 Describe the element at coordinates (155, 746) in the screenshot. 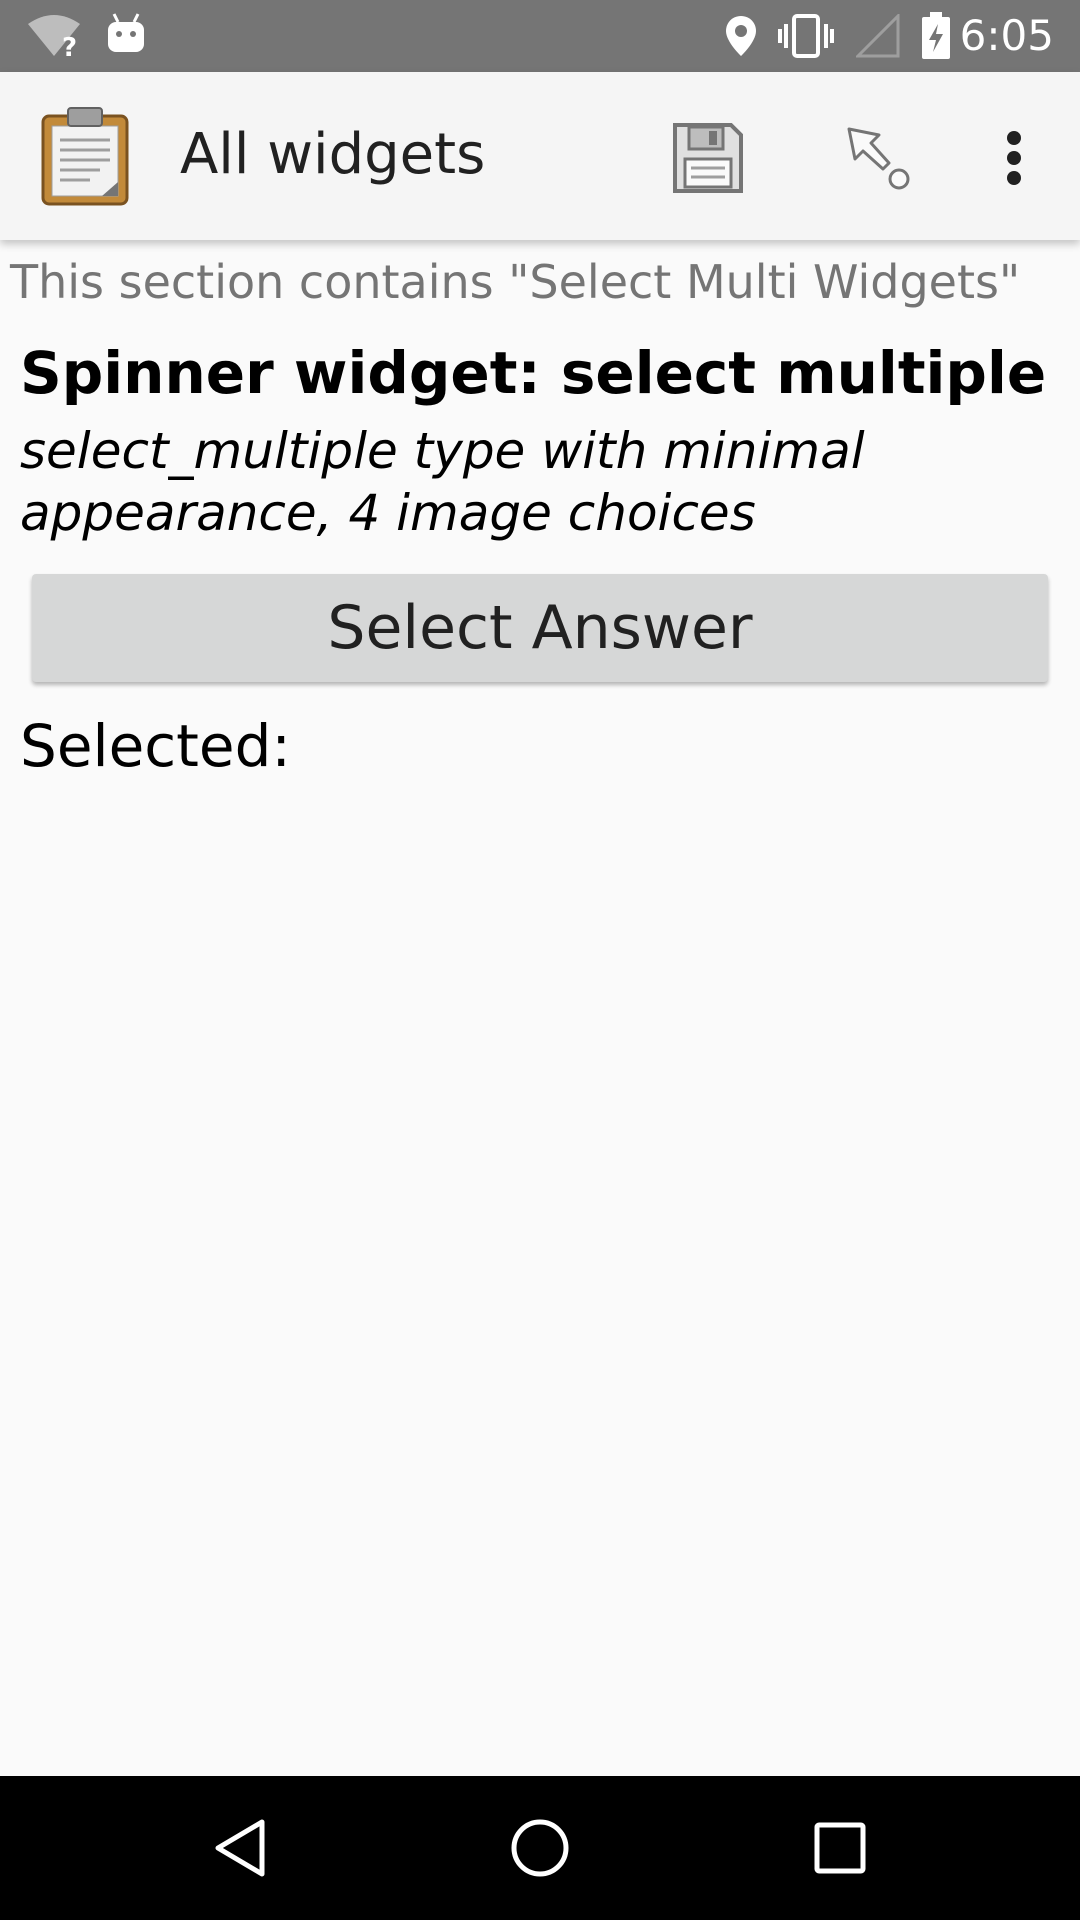

I see `selected-label: Selected:` at that location.